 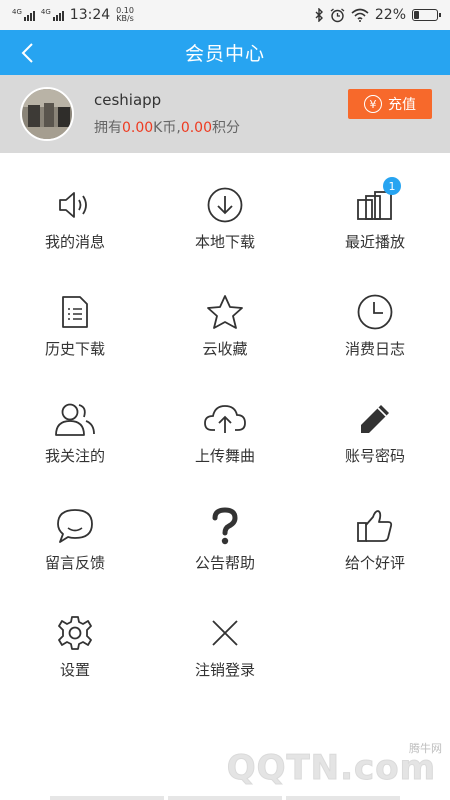 I want to click on star-icon, so click(x=225, y=312).